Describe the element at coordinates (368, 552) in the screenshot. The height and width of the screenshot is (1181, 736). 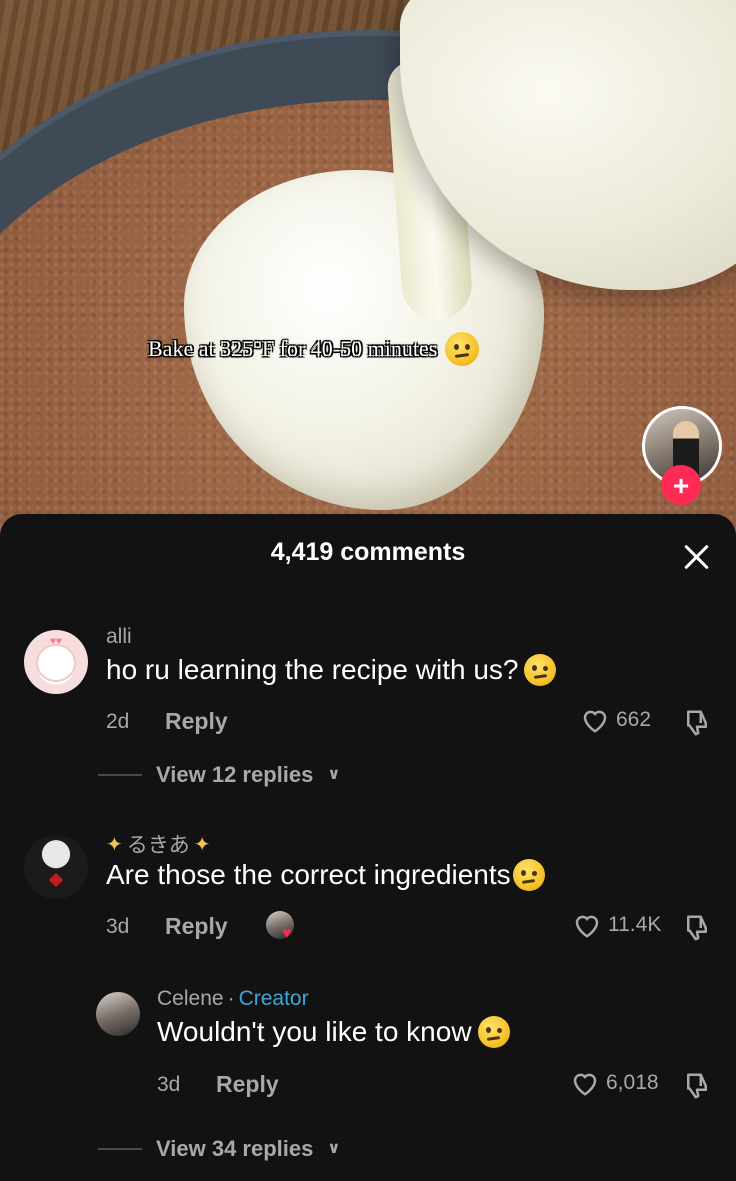
I see `comments-count-title: 4,419 comments` at that location.